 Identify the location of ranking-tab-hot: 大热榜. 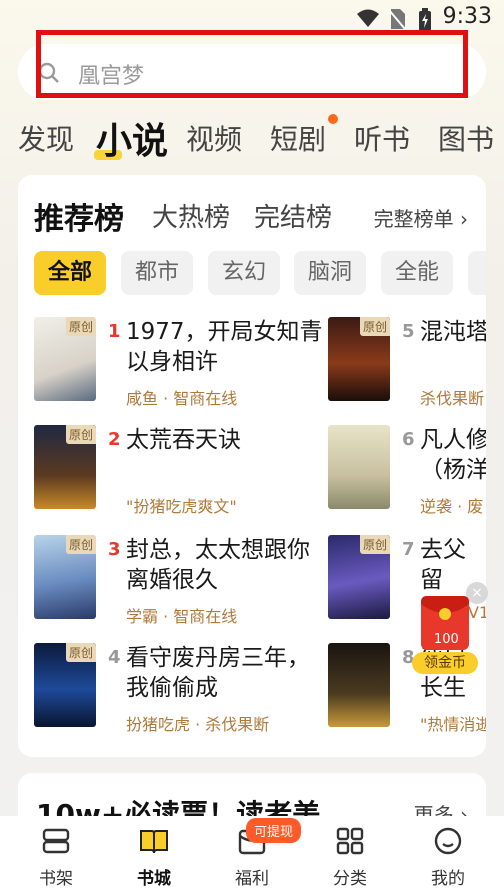
(191, 215).